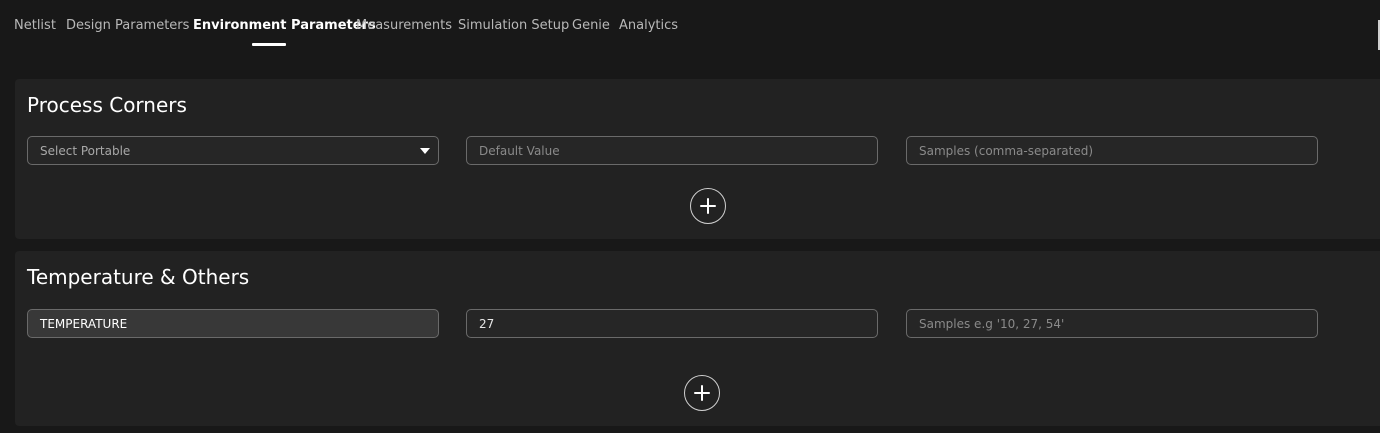  What do you see at coordinates (233, 150) in the screenshot?
I see `portable-select: Select Portable` at bounding box center [233, 150].